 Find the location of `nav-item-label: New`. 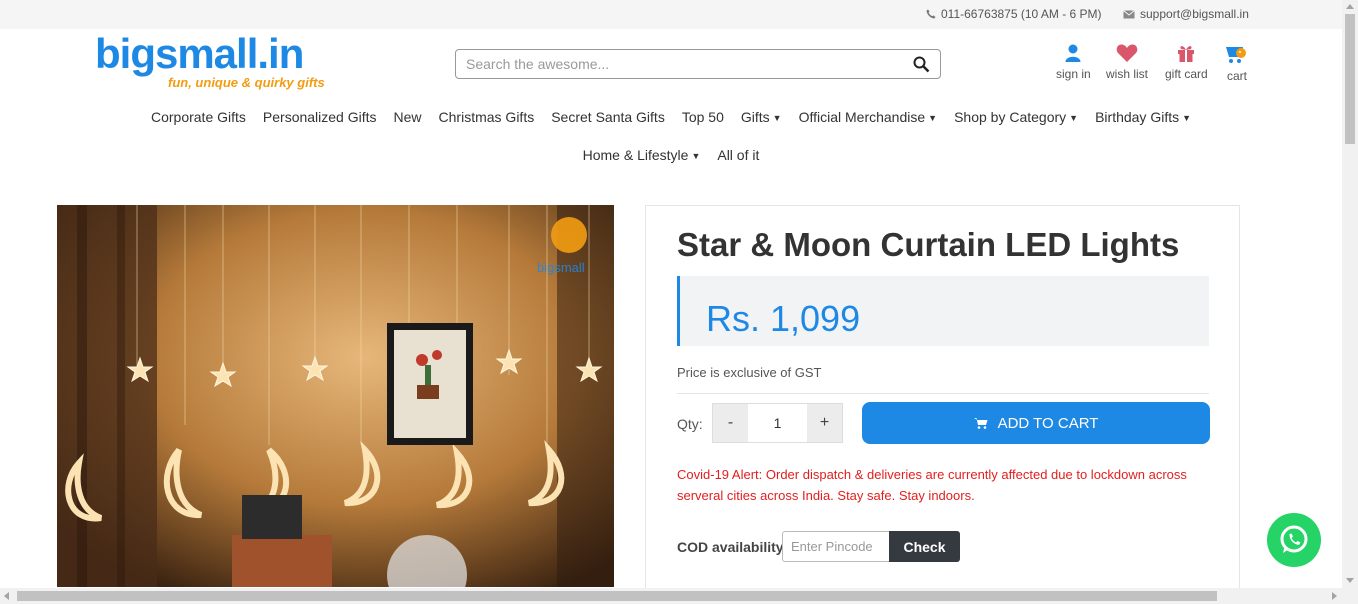

nav-item-label: New is located at coordinates (407, 117).